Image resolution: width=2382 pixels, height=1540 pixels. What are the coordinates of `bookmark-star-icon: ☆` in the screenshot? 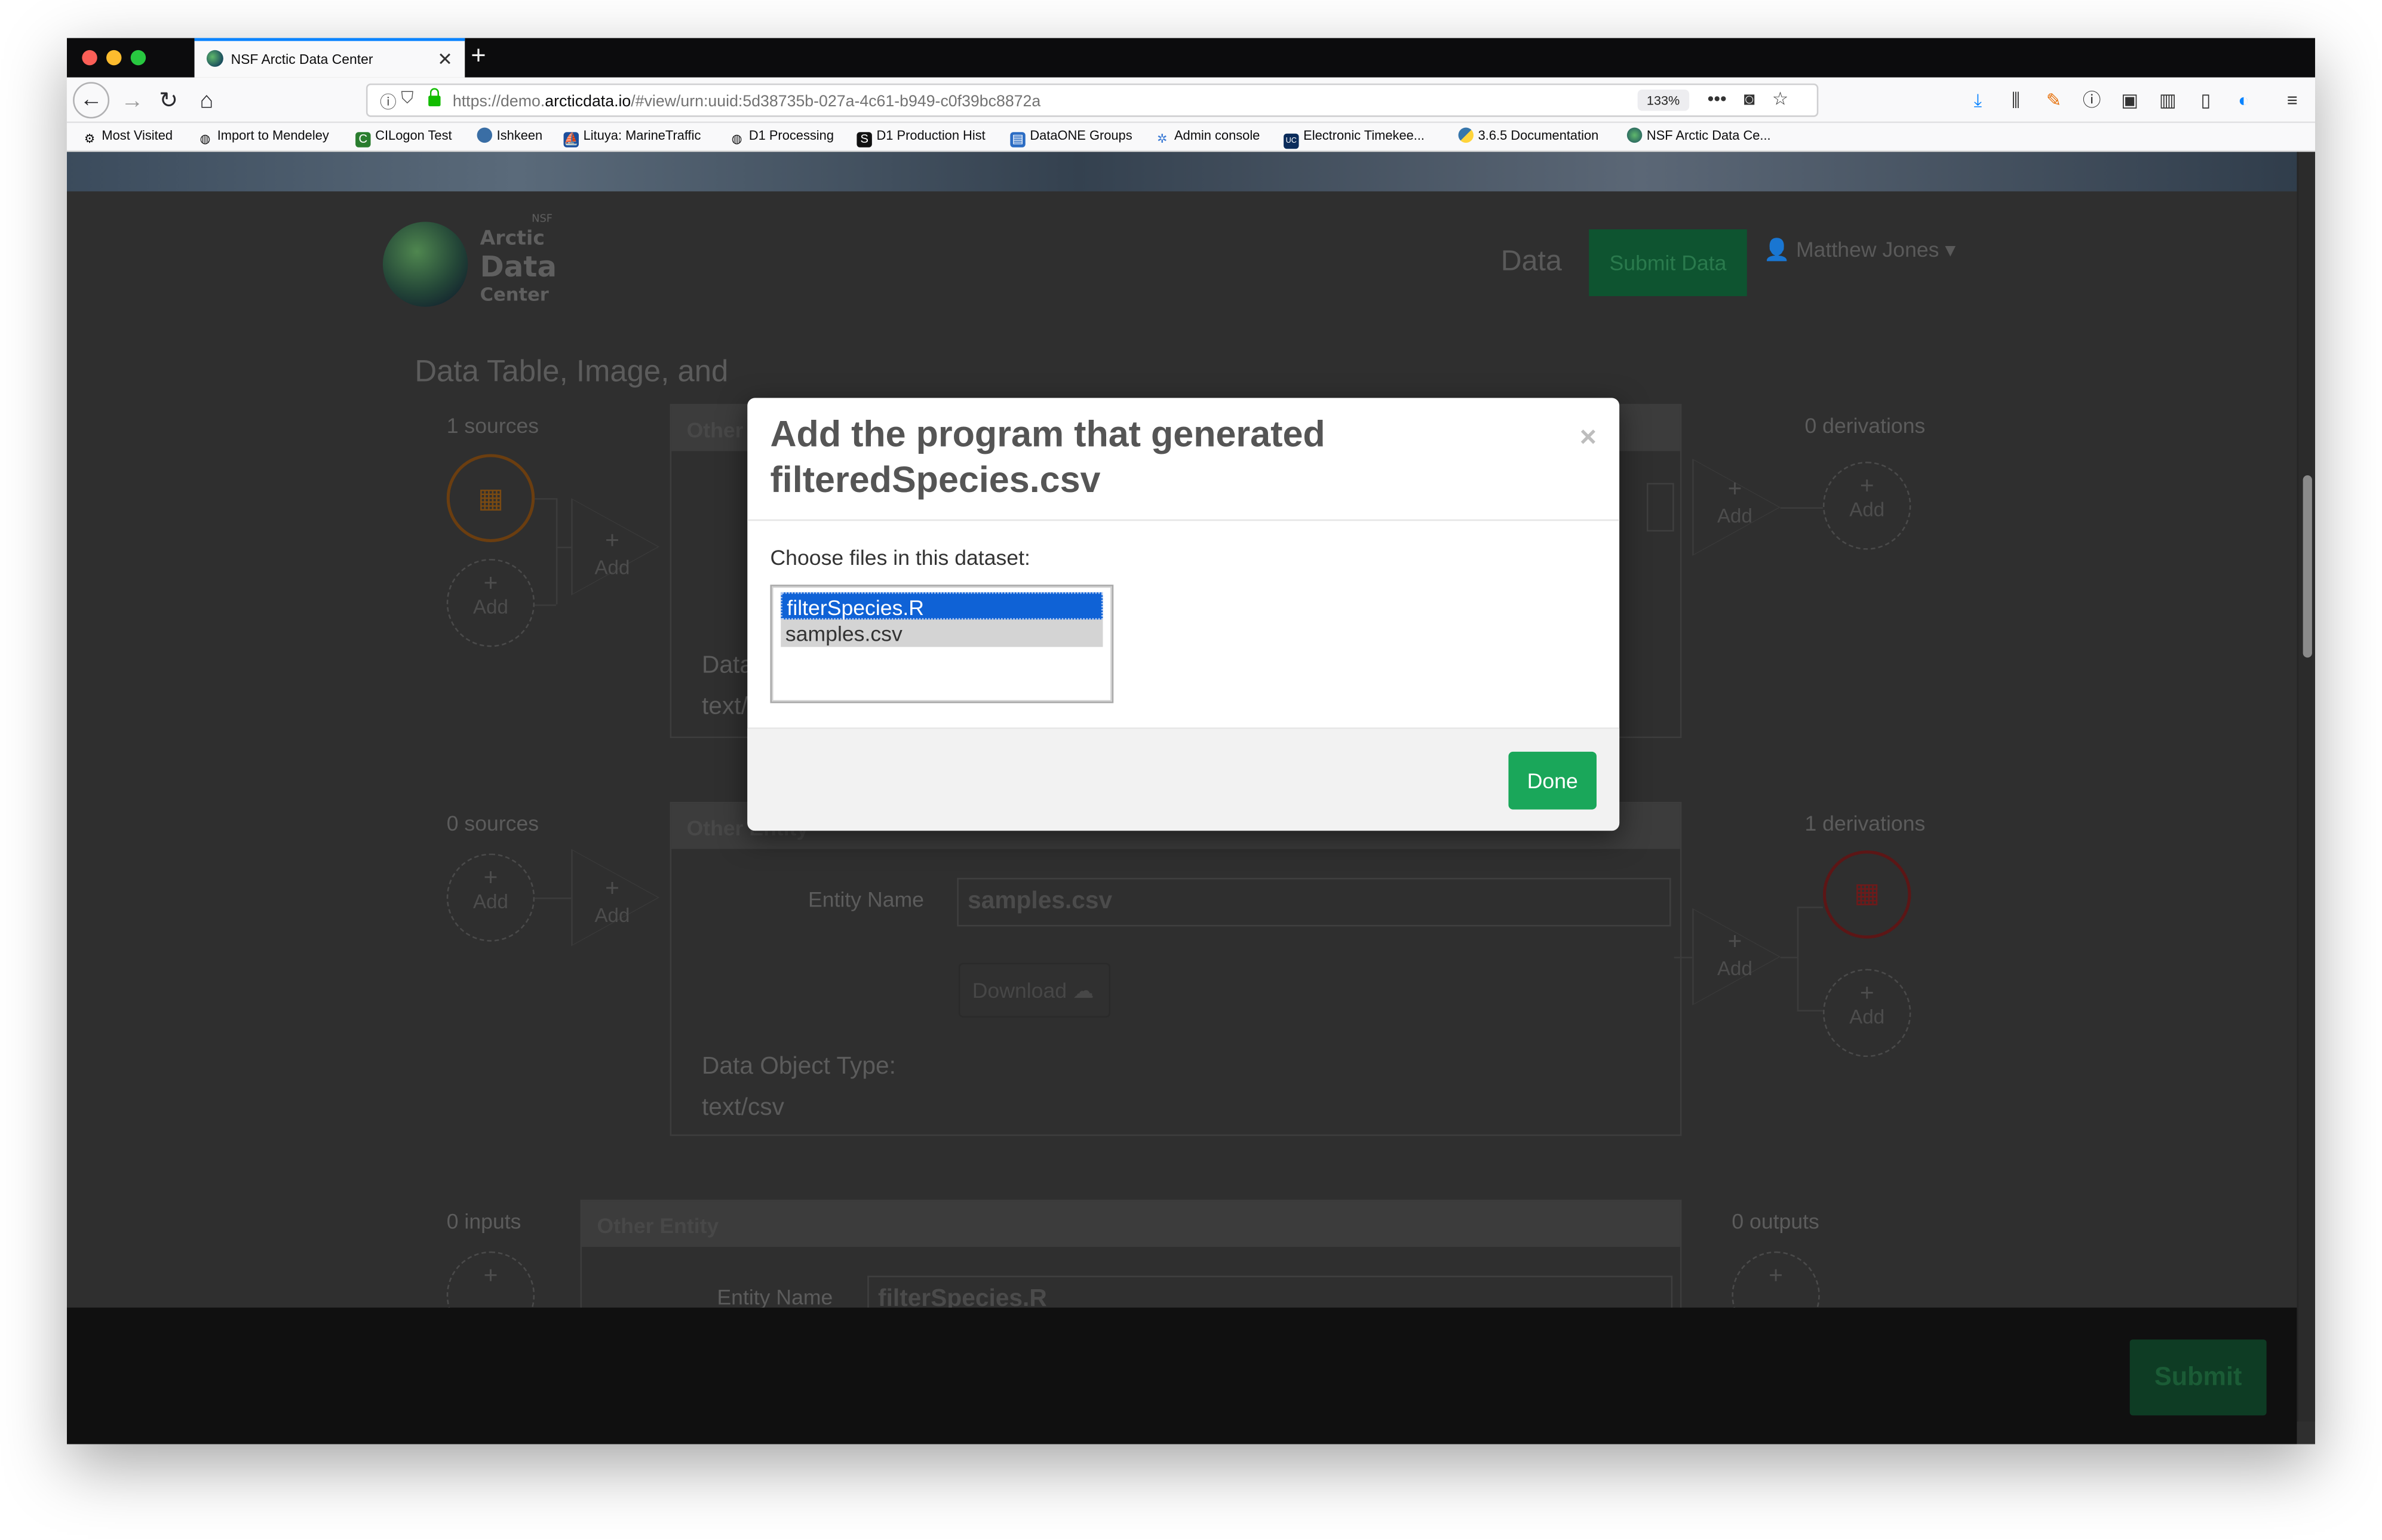 It's located at (1780, 99).